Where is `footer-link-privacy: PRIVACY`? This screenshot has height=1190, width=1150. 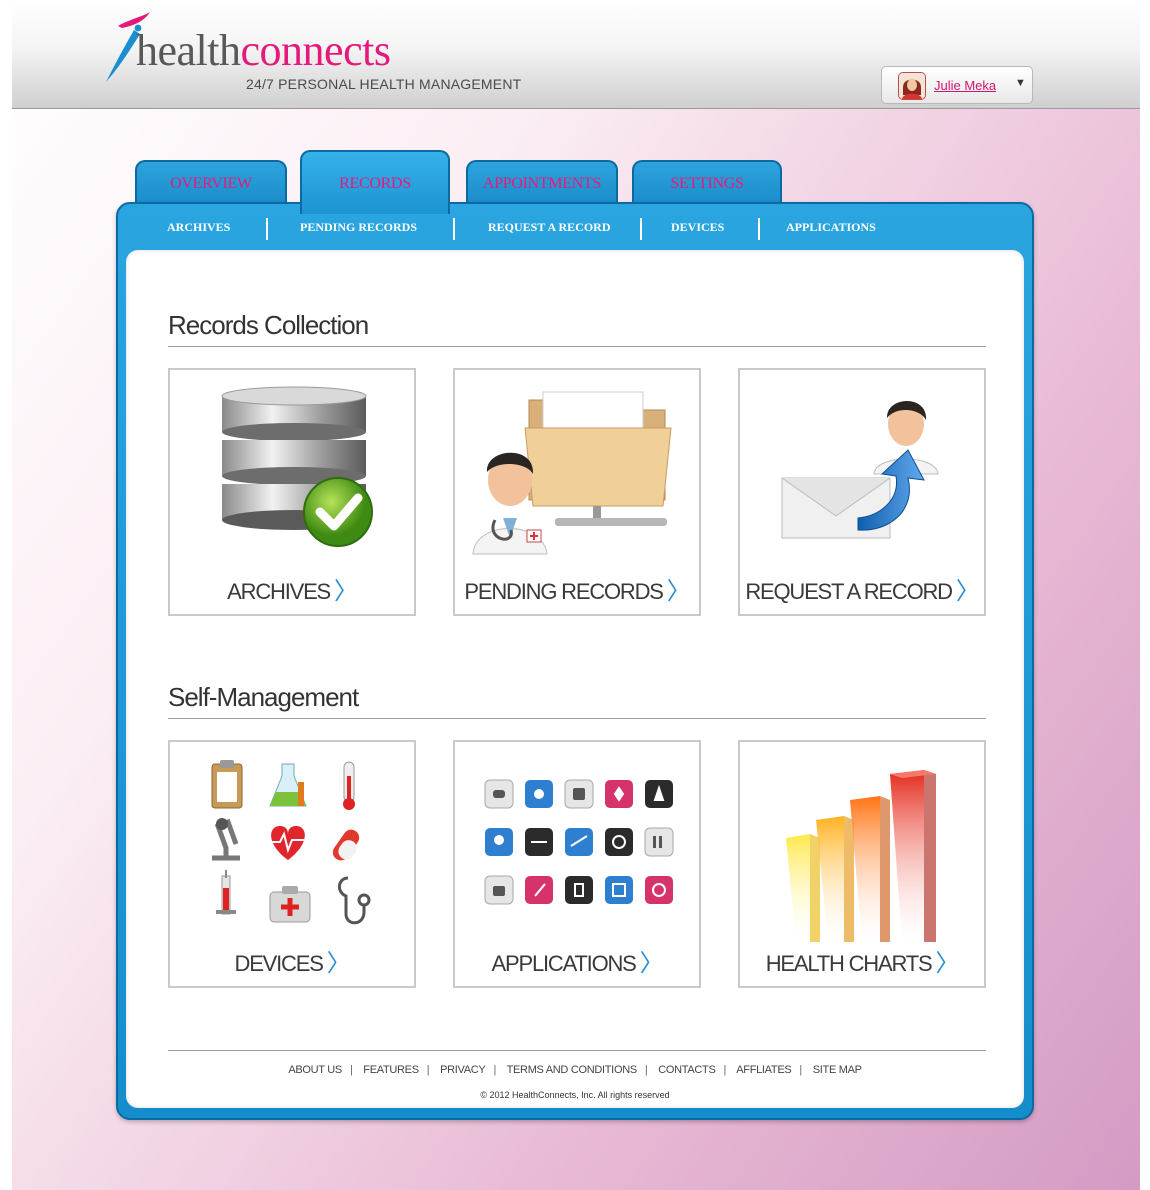 footer-link-privacy: PRIVACY is located at coordinates (463, 1070).